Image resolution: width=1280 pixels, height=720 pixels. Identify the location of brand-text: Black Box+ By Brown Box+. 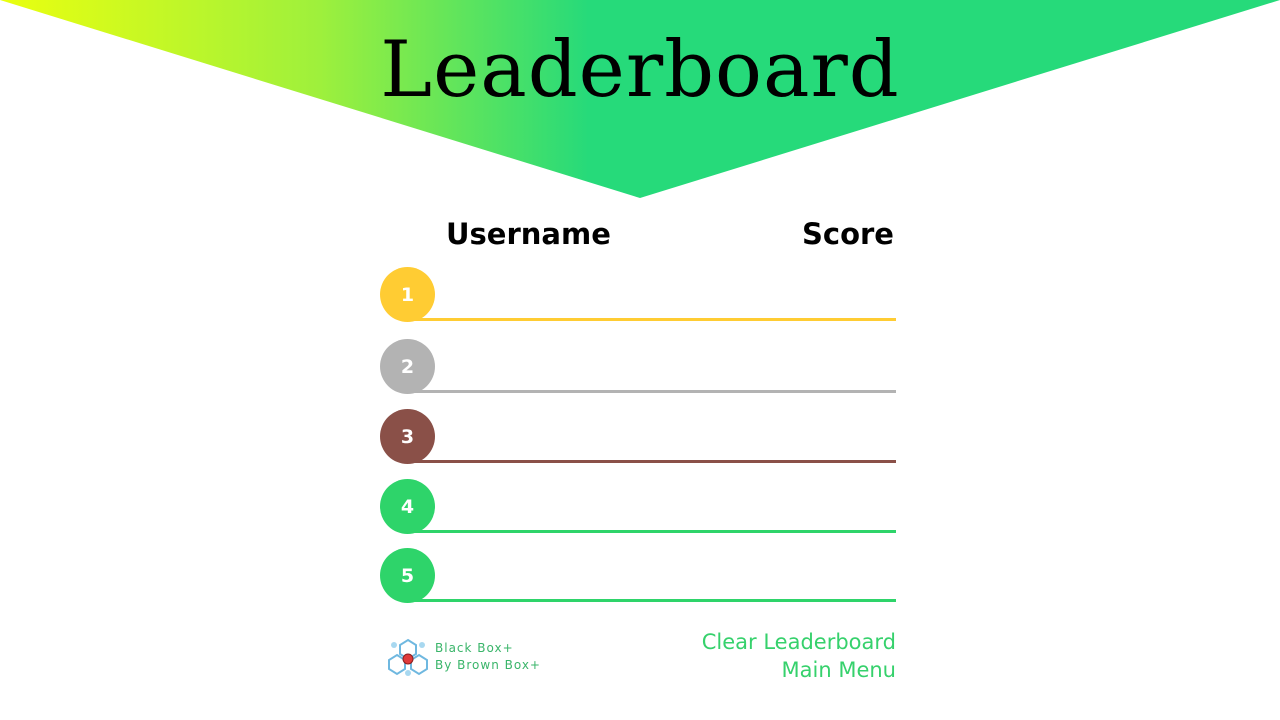
(488, 657).